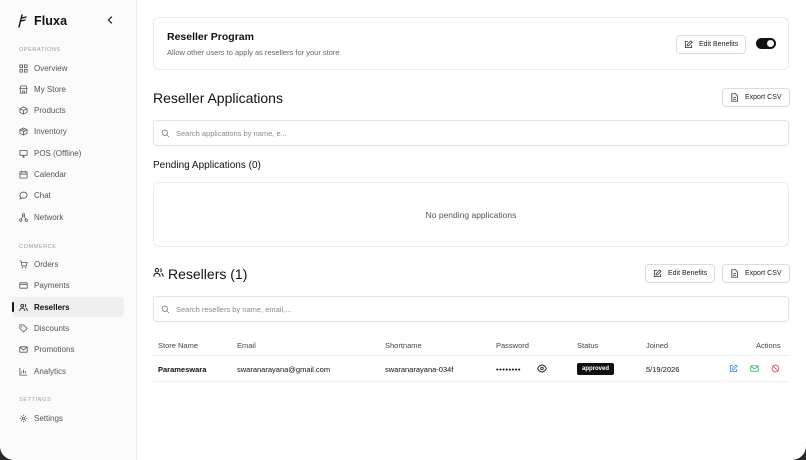 This screenshot has width=806, height=460. Describe the element at coordinates (512, 345) in the screenshot. I see `column-header: Password` at that location.